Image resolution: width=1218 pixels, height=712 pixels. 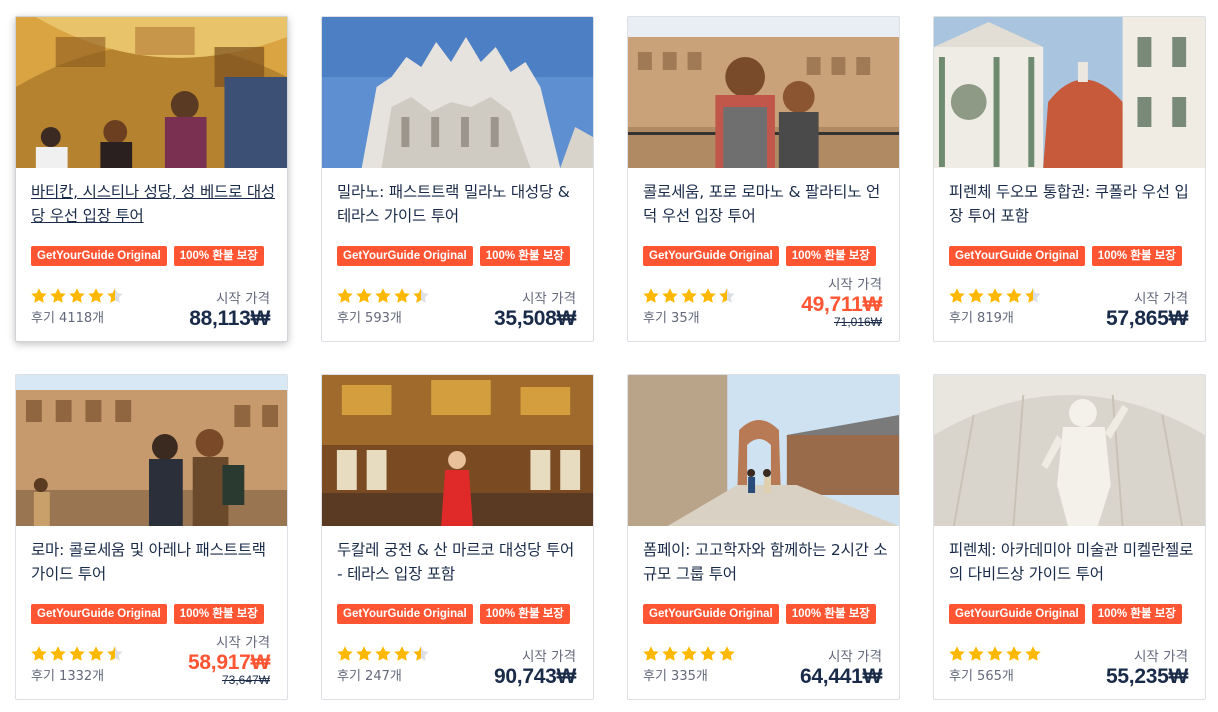 What do you see at coordinates (153, 562) in the screenshot?
I see `activity-title: 로마: 콜로세움 및 아레나 패스트트랙 가이드 투어` at bounding box center [153, 562].